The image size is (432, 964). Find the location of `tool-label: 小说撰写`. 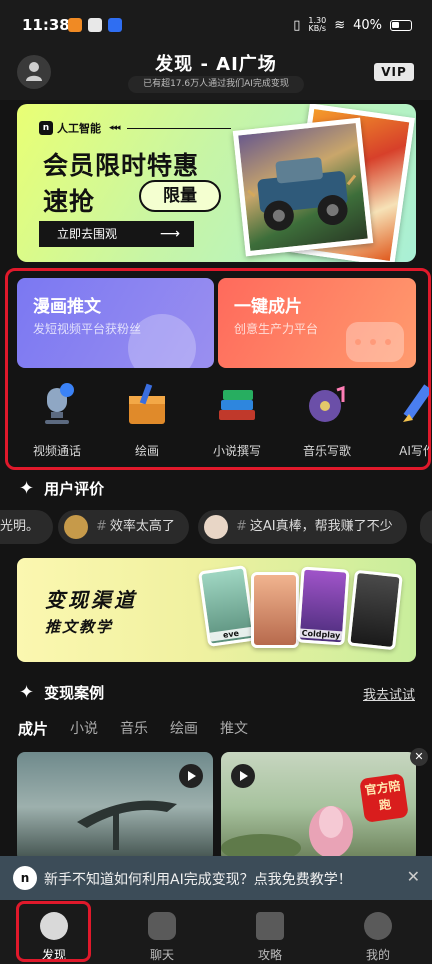

tool-label: 小说撰写 is located at coordinates (236, 451).